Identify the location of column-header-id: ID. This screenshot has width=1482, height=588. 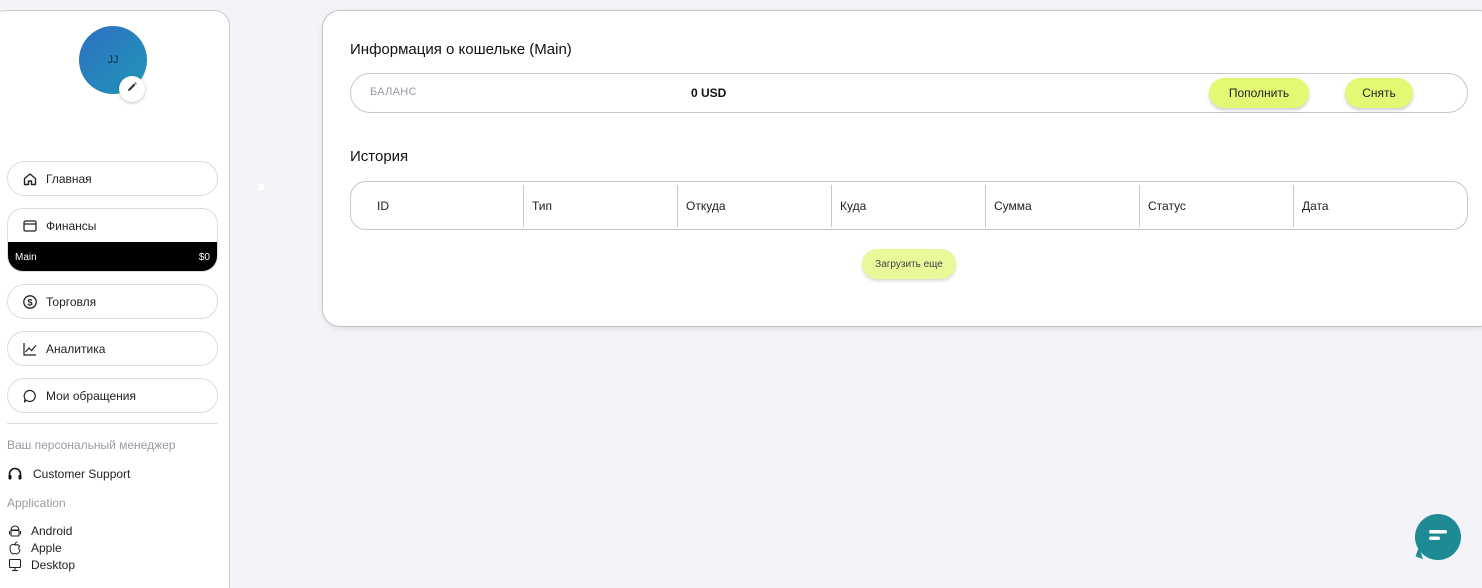
(437, 206).